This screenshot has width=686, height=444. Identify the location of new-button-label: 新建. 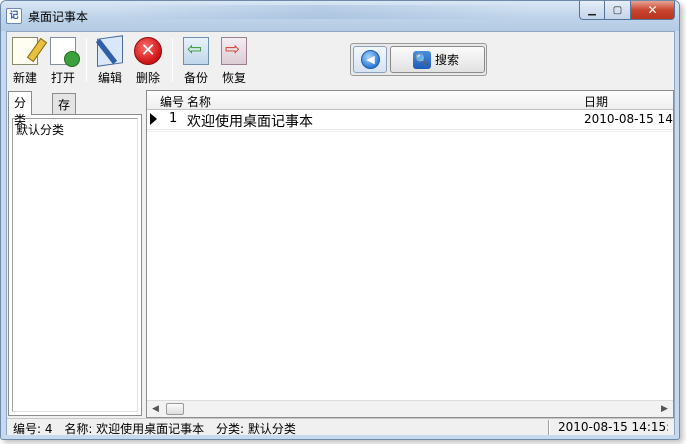
(24, 78).